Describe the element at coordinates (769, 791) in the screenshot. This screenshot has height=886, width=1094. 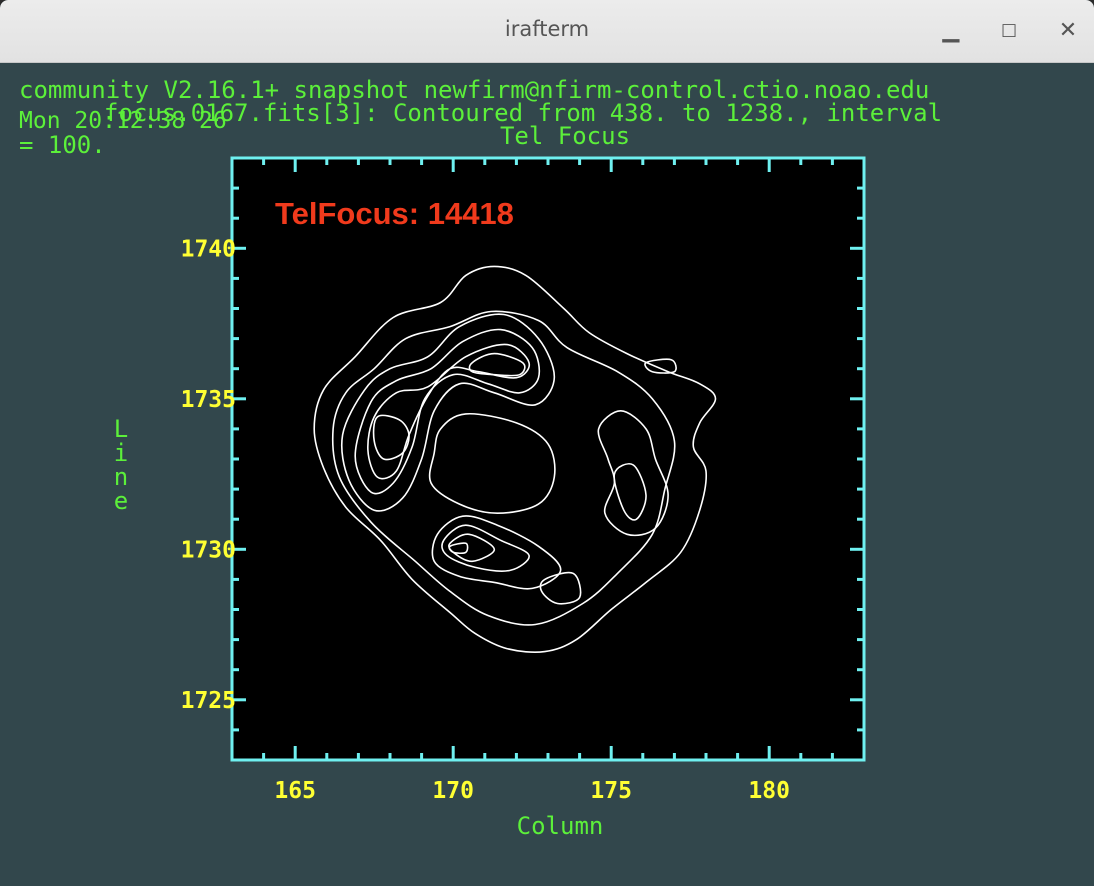
I see `x-tick-label: 180` at that location.